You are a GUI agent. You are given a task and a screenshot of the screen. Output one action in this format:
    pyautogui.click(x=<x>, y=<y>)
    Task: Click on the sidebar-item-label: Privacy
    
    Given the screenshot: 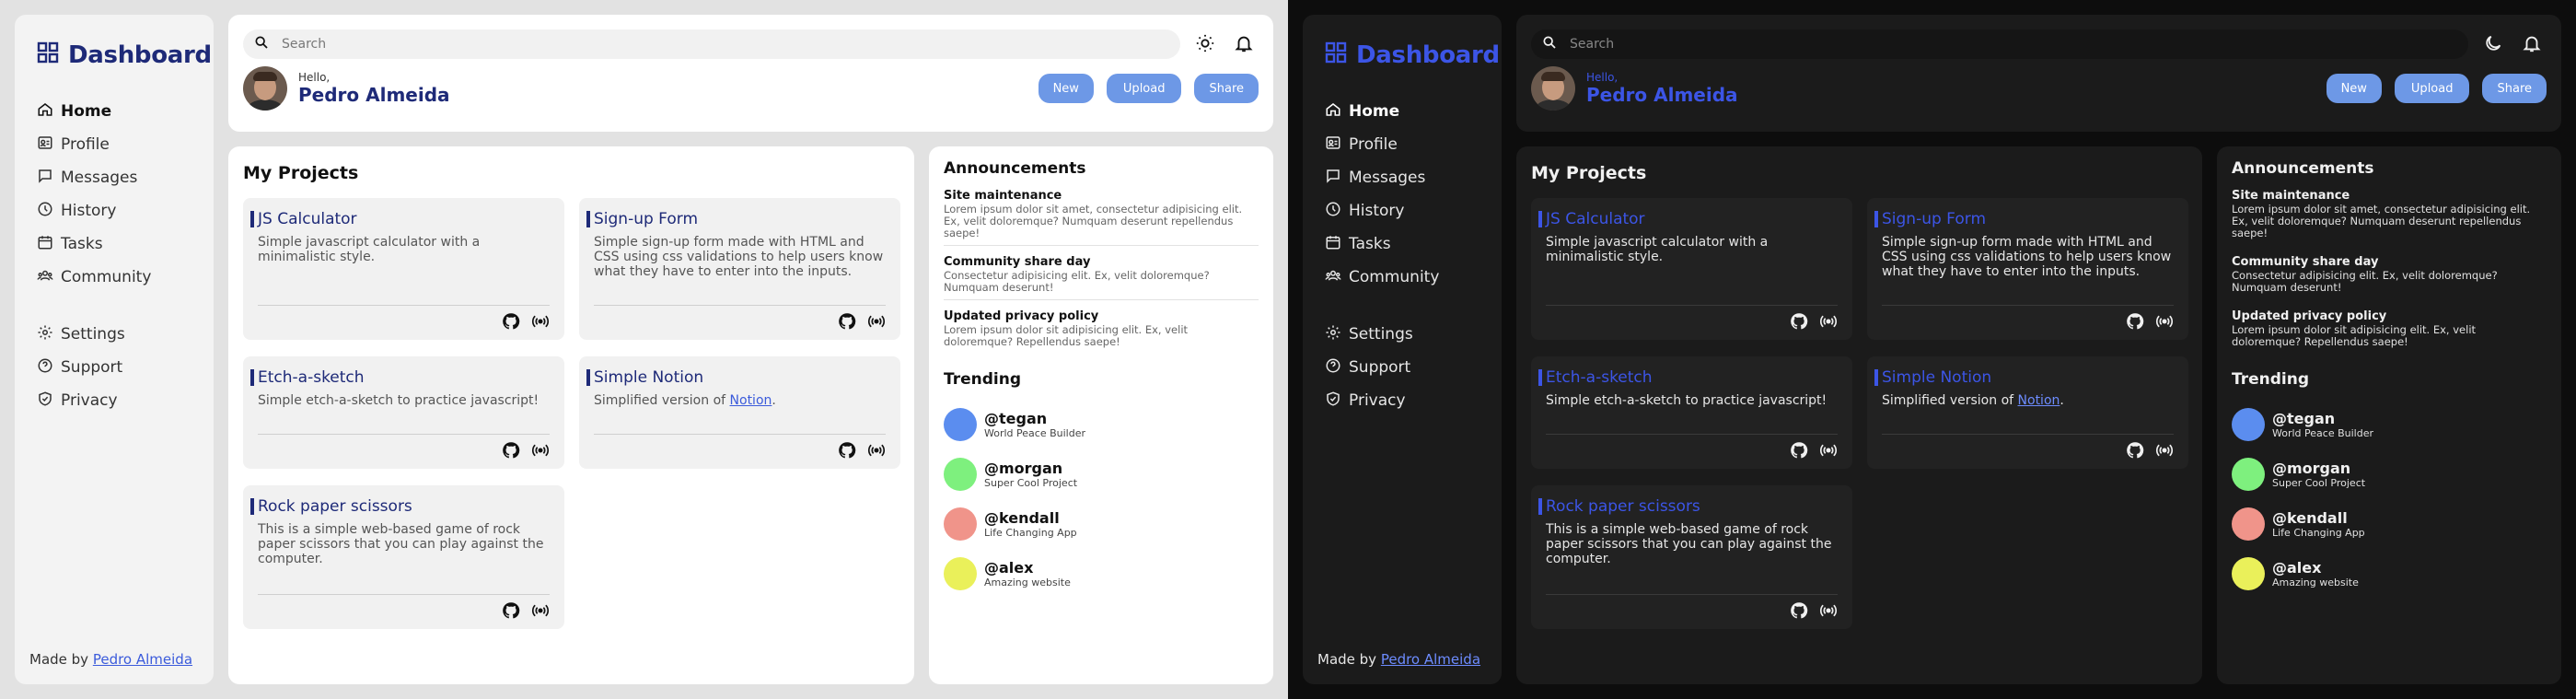 What is the action you would take?
    pyautogui.click(x=1377, y=400)
    